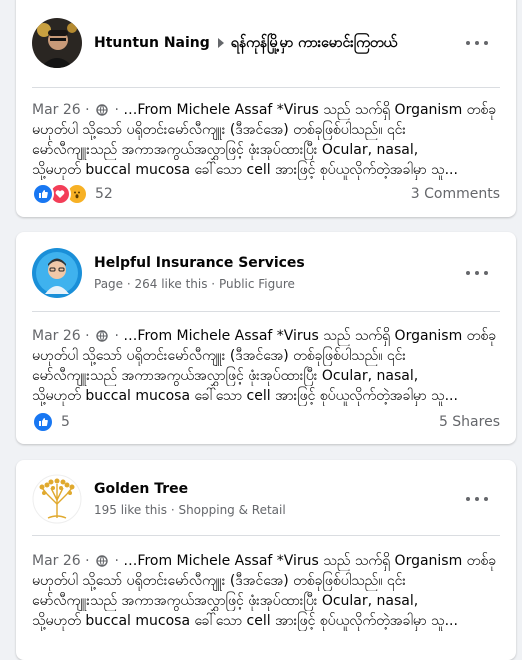 The width and height of the screenshot is (522, 660). What do you see at coordinates (104, 194) in the screenshot?
I see `reaction-count: 52` at bounding box center [104, 194].